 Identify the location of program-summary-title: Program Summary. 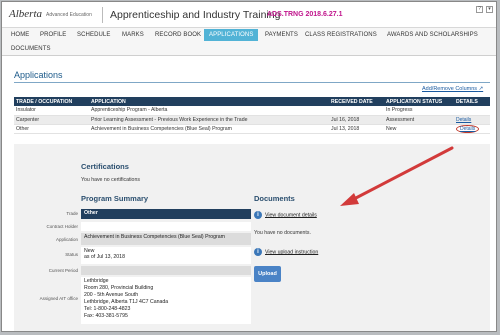
(115, 198).